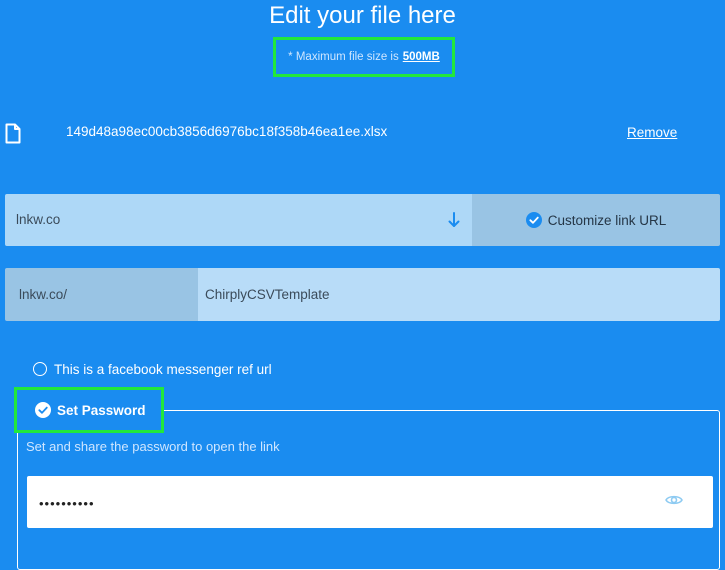 Image resolution: width=725 pixels, height=570 pixels. I want to click on slug-input, so click(459, 294).